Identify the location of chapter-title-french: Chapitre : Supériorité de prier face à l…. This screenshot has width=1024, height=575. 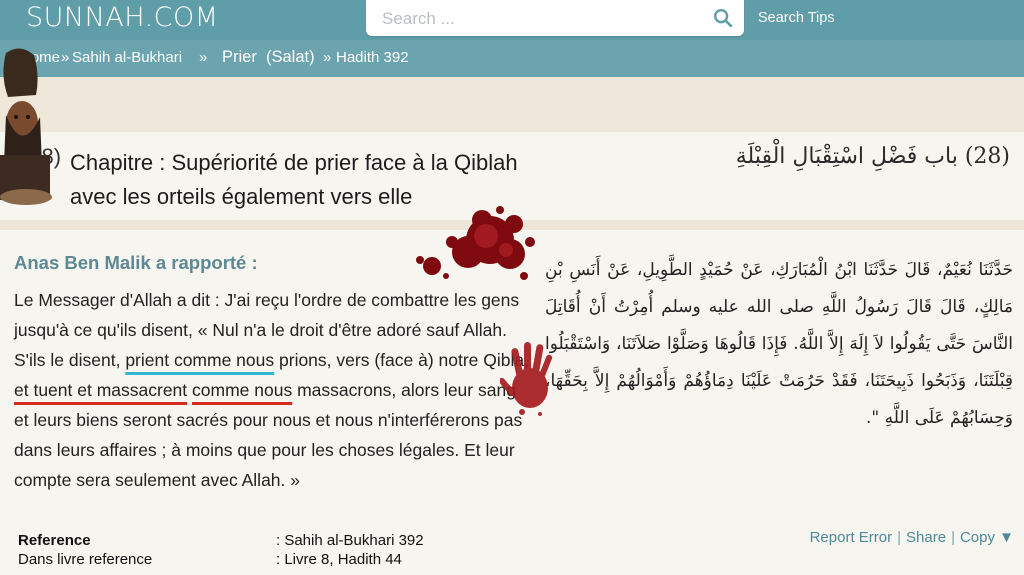
(350, 180).